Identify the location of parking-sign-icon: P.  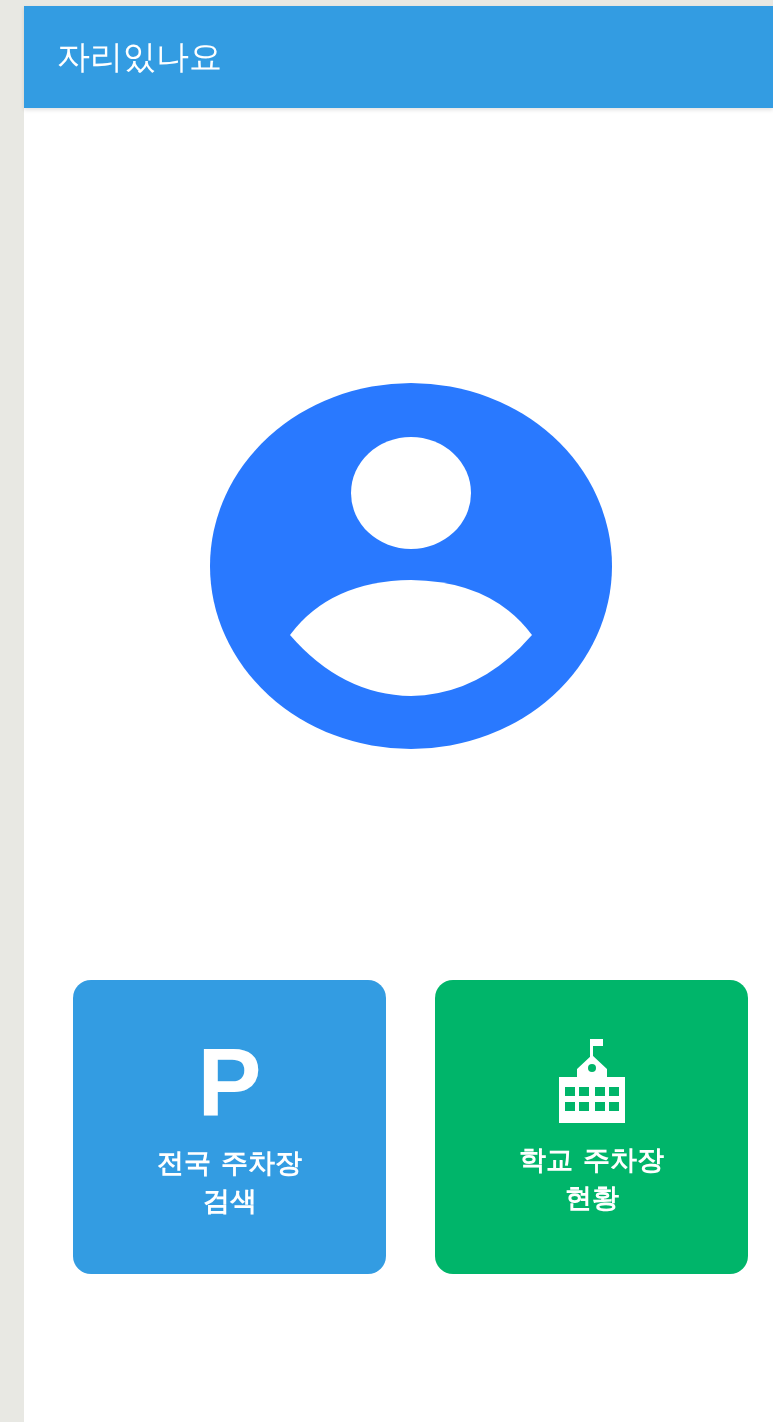
(229, 1082).